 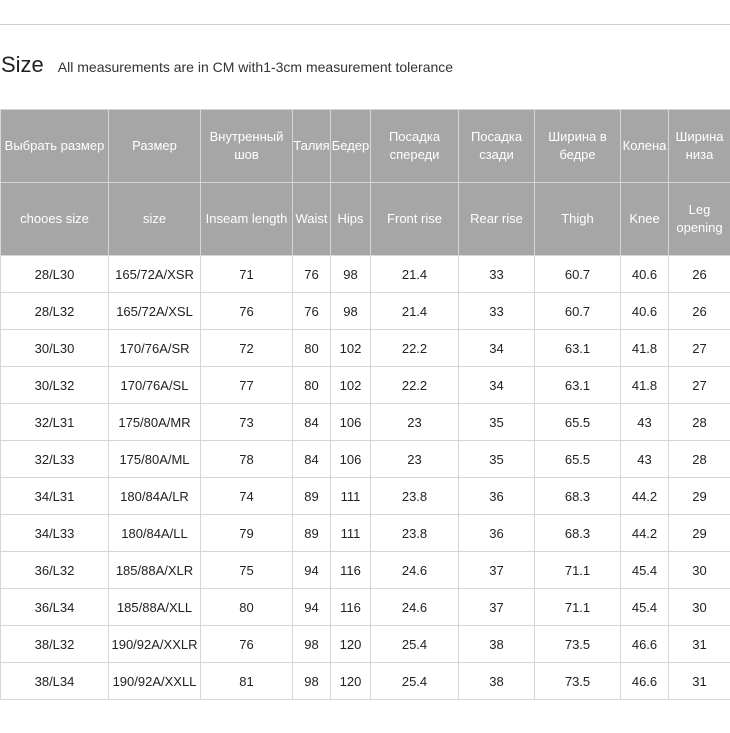 What do you see at coordinates (414, 533) in the screenshot?
I see `table-cell: 23.8` at bounding box center [414, 533].